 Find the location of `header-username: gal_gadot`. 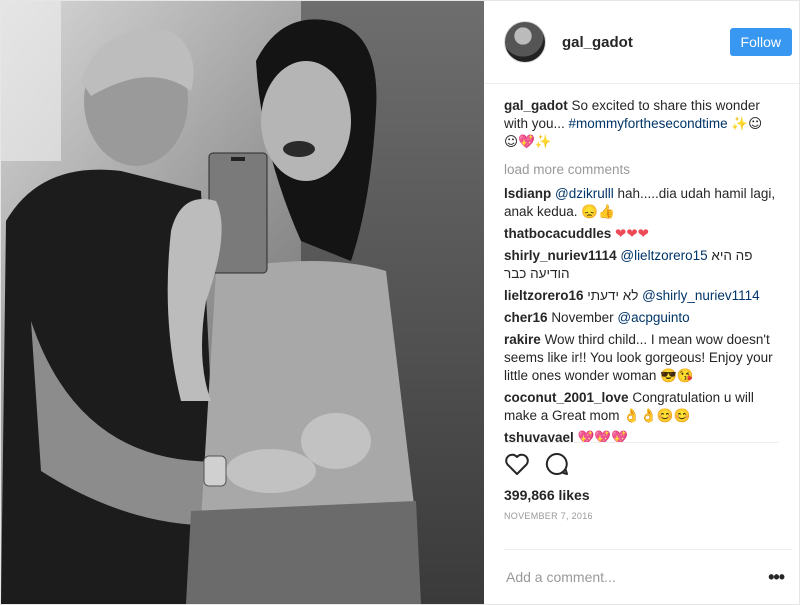

header-username: gal_gadot is located at coordinates (646, 42).